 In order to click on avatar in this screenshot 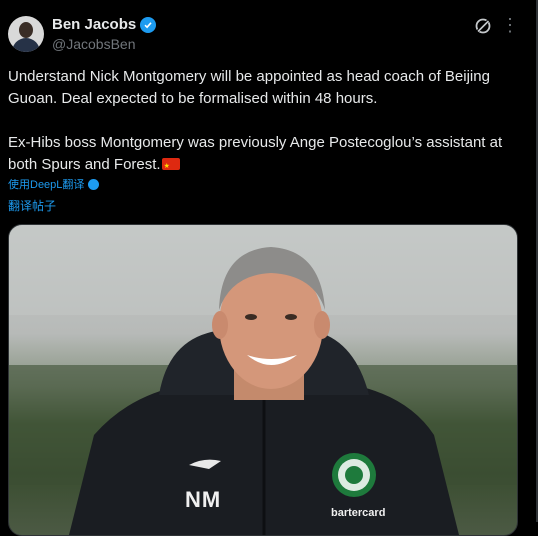, I will do `click(26, 34)`.